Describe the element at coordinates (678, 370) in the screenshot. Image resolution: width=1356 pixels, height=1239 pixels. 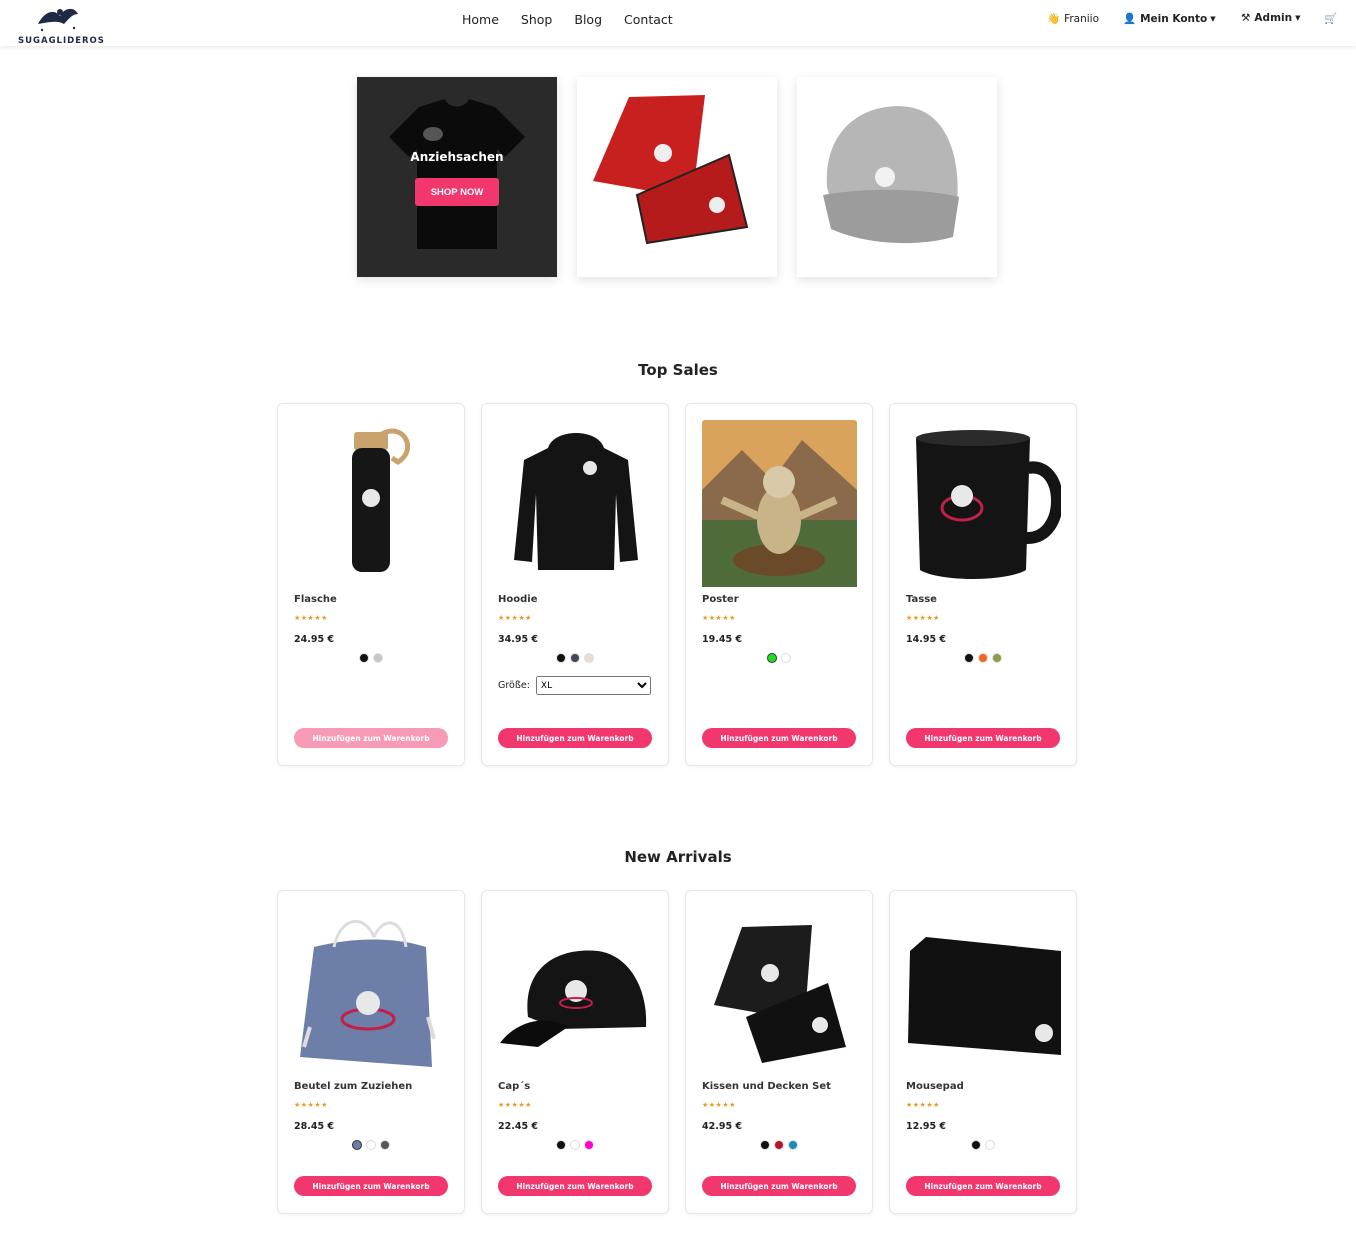
I see `top-sales-heading: Top Sales` at that location.